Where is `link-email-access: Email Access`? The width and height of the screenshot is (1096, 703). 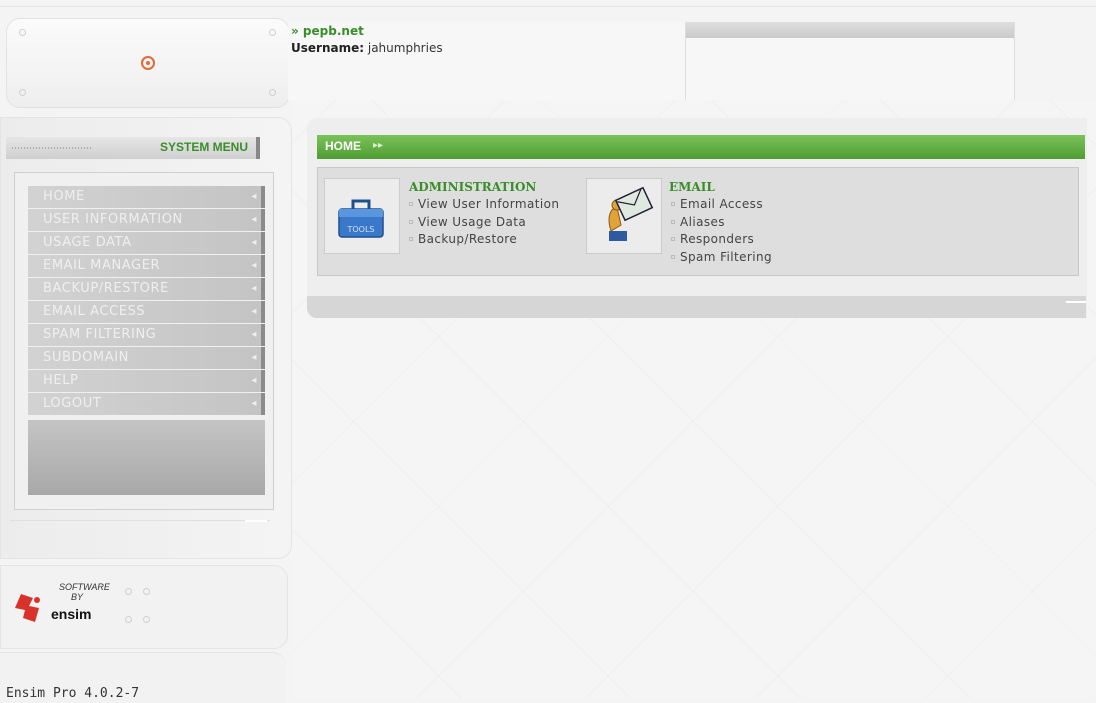 link-email-access: Email Access is located at coordinates (720, 205).